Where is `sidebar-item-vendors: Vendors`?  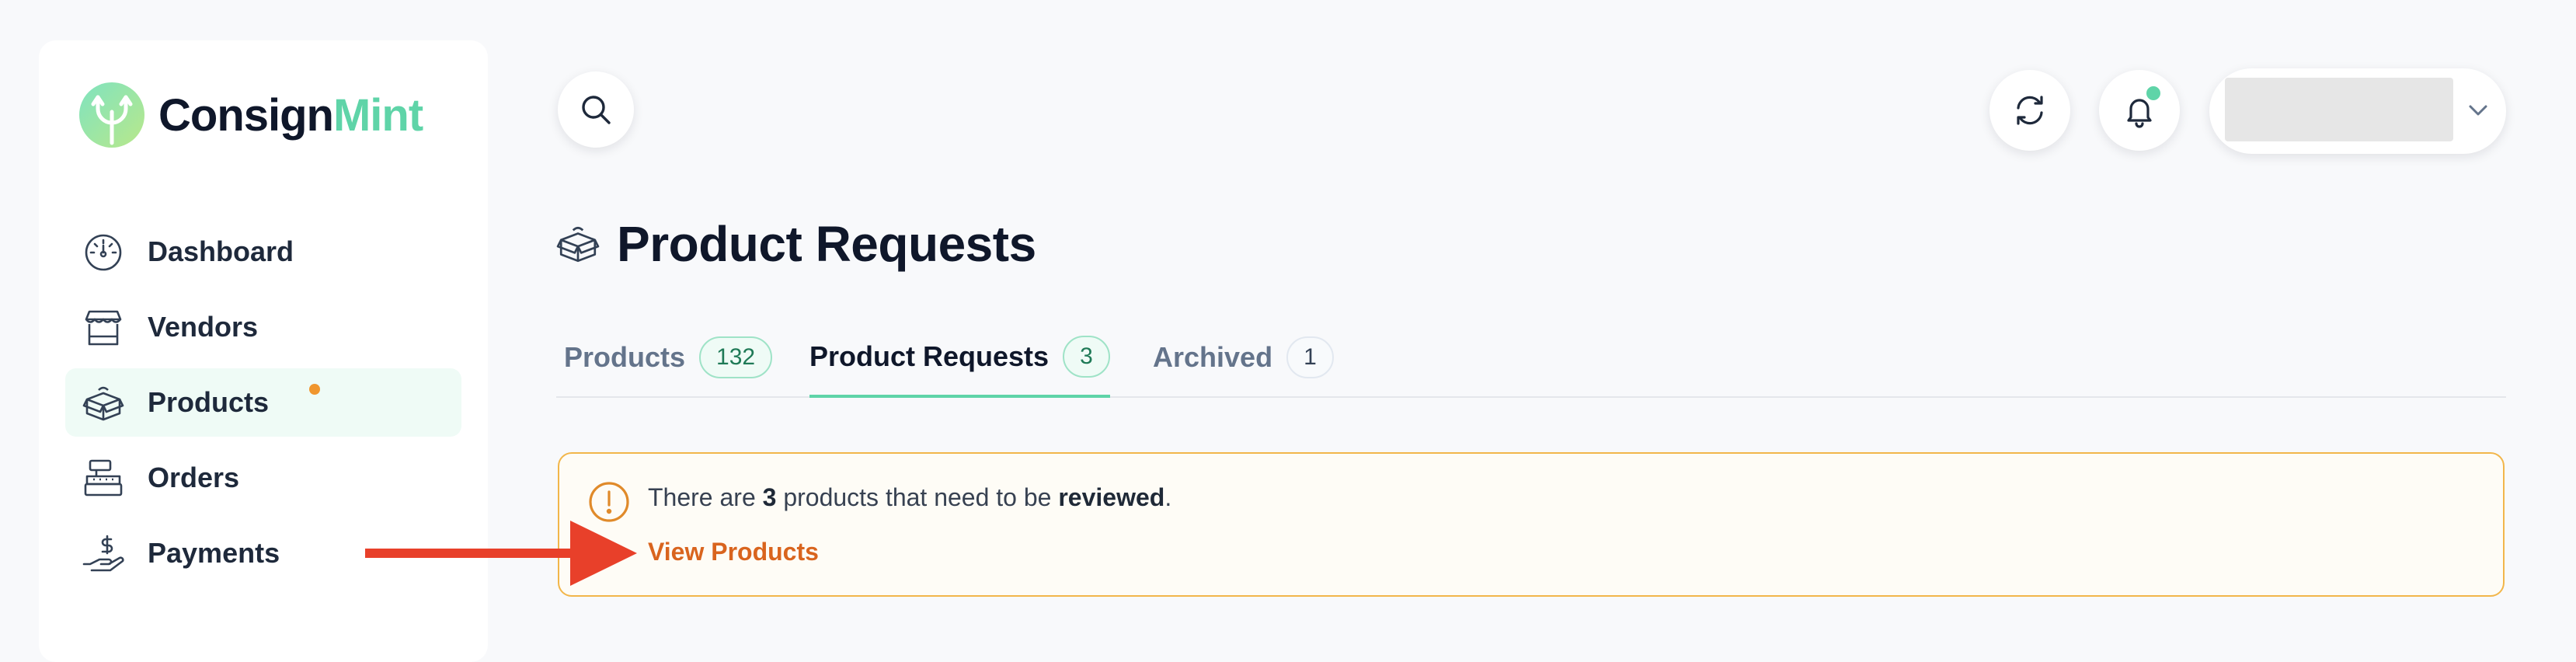 sidebar-item-vendors: Vendors is located at coordinates (263, 327).